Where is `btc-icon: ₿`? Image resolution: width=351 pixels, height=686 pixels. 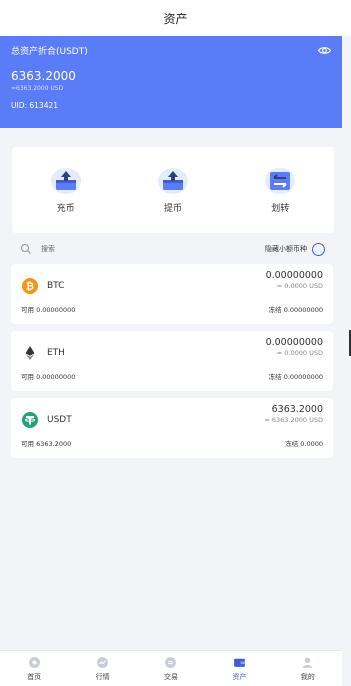 btc-icon: ₿ is located at coordinates (30, 286).